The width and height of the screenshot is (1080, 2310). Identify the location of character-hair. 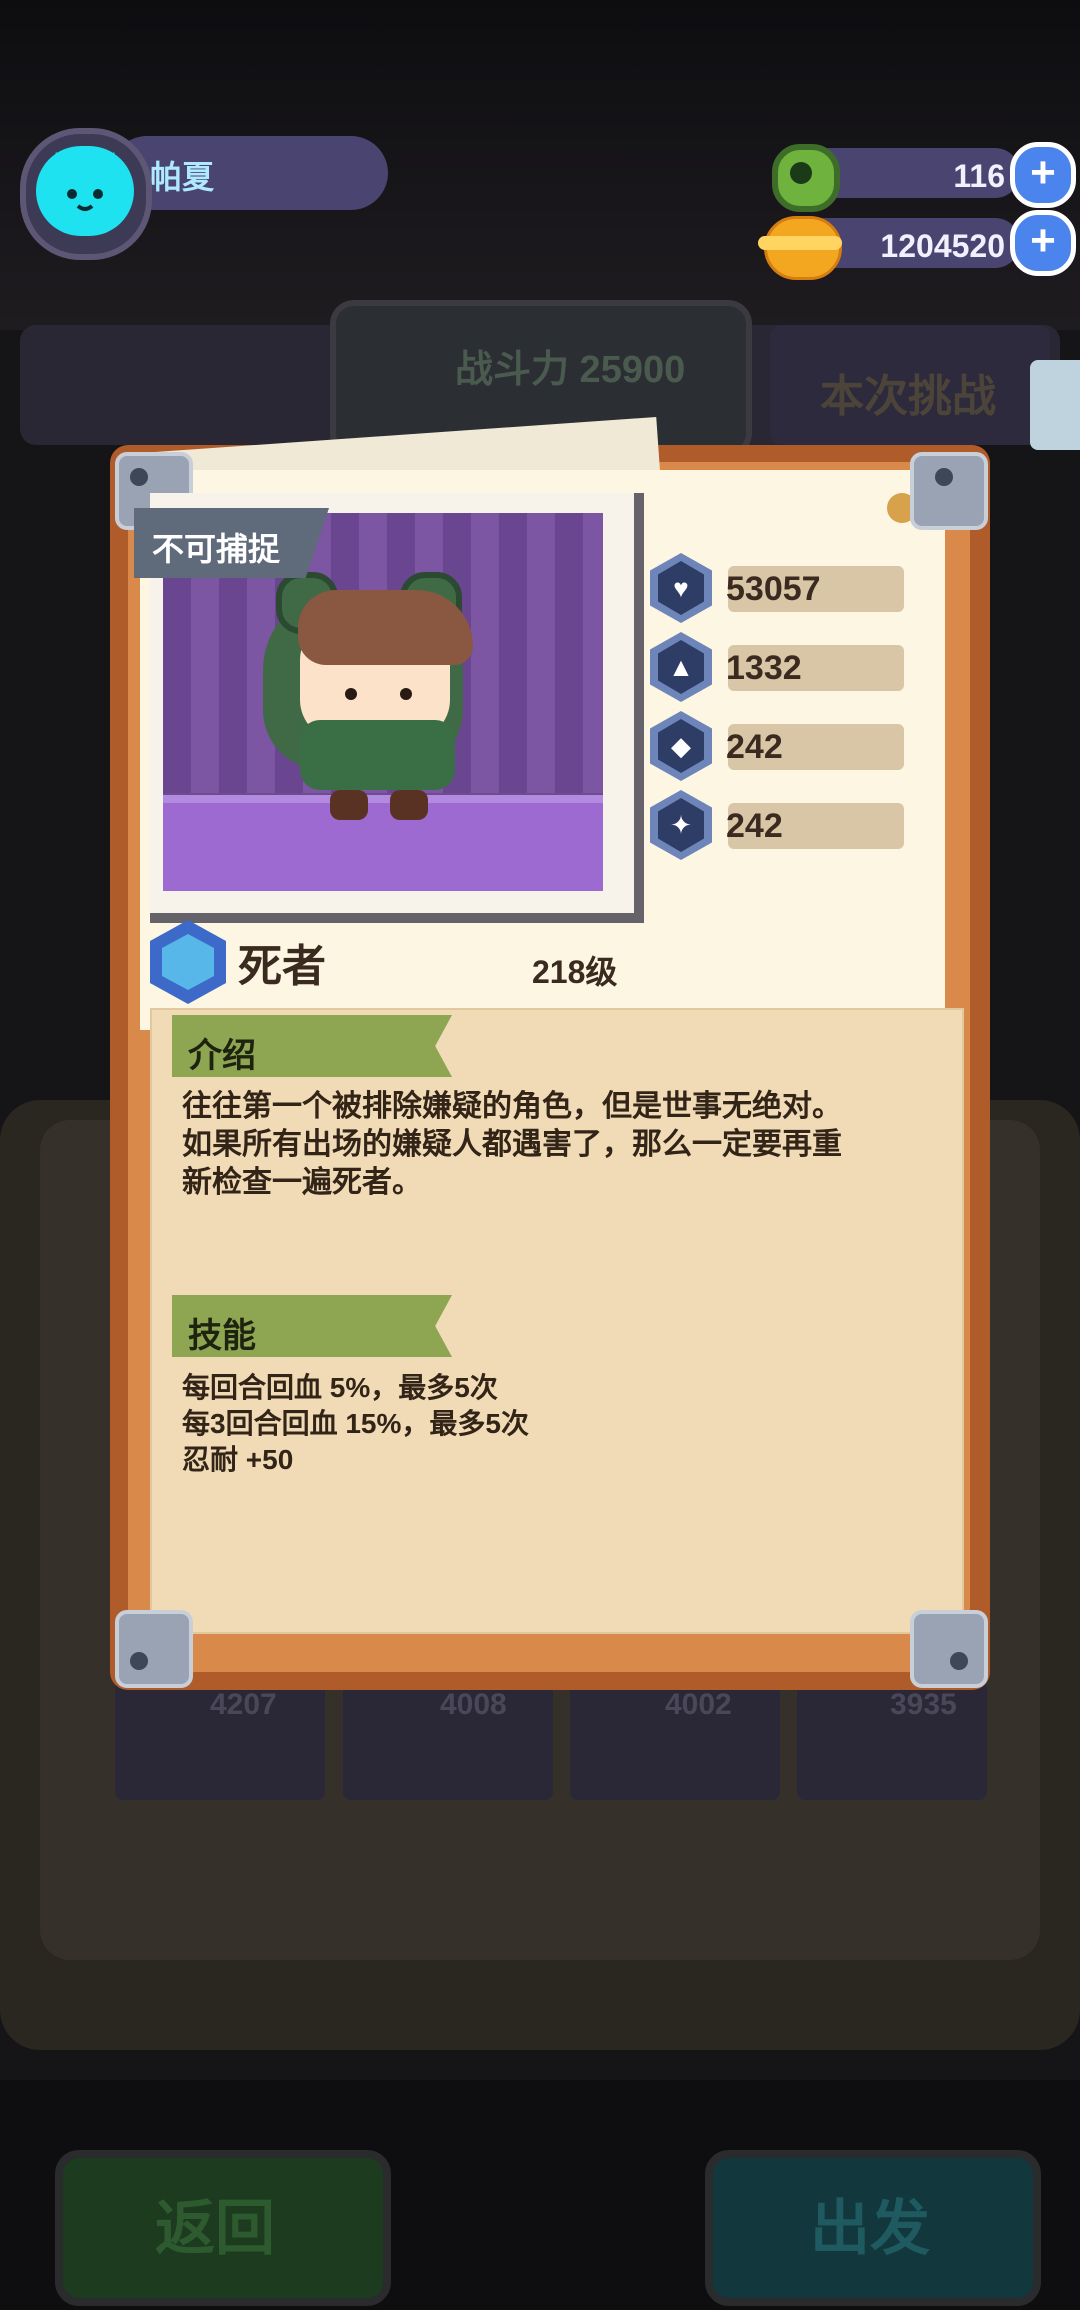
(385, 627).